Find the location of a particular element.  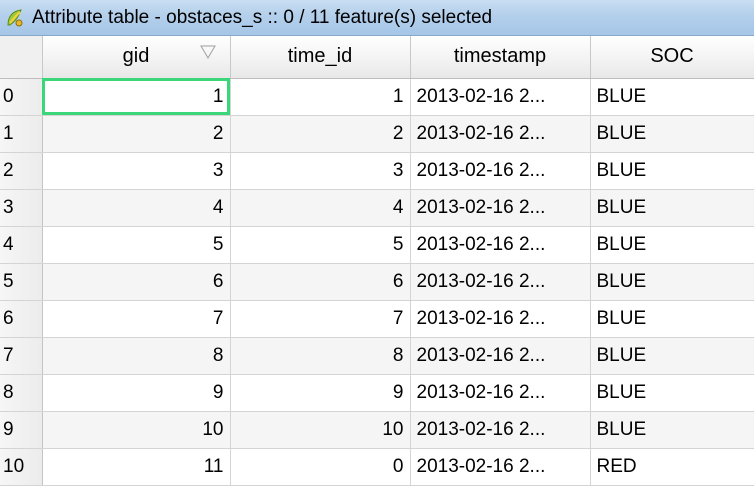

table-row: 10 11 0 2013-02-16 2... RED is located at coordinates (377, 467).